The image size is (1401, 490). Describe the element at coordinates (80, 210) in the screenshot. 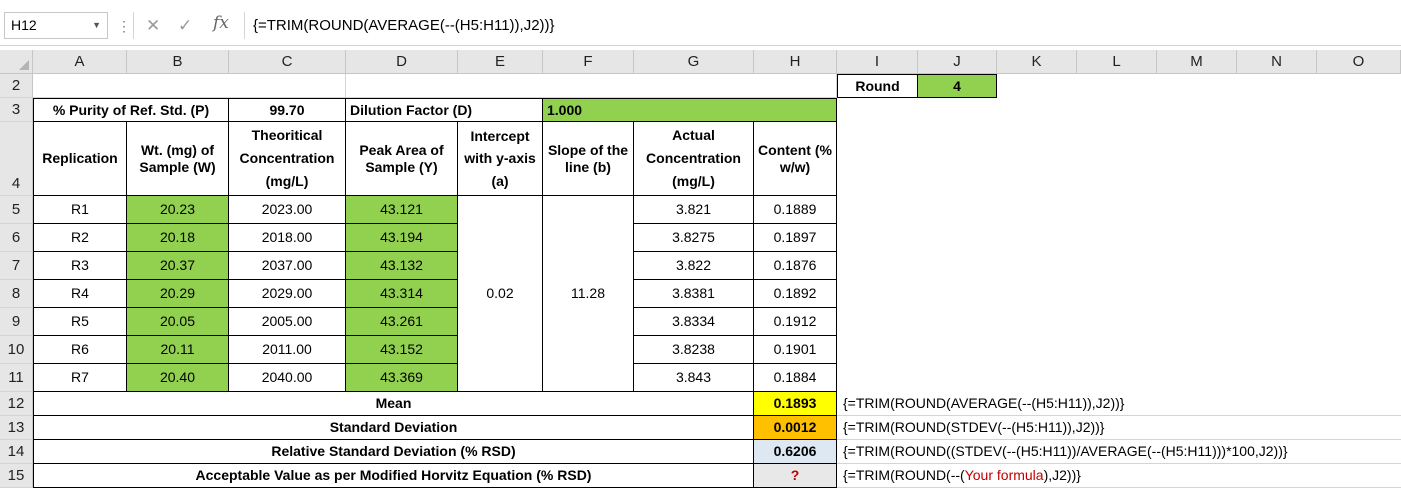

I see `table-cell-replication: R1` at that location.